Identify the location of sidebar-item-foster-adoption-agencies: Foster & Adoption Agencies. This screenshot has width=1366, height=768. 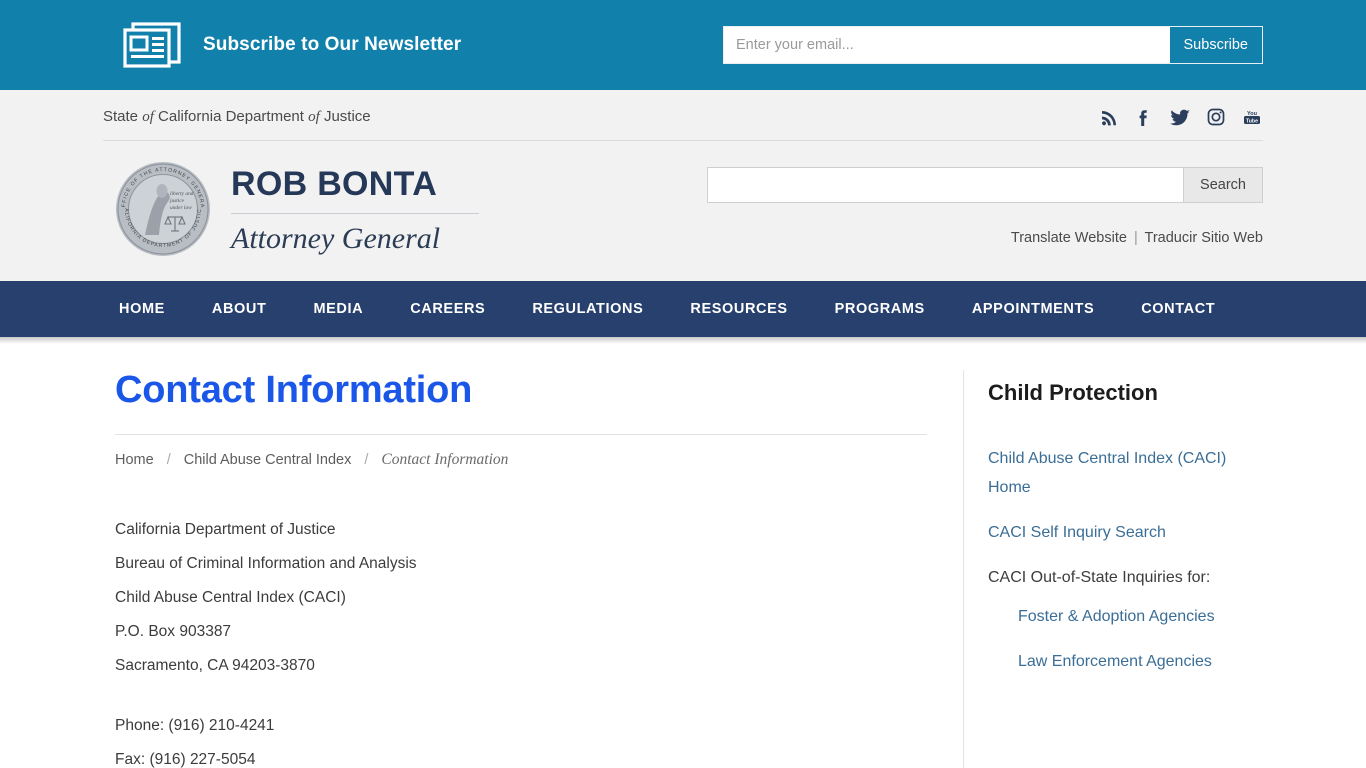
(1125, 616).